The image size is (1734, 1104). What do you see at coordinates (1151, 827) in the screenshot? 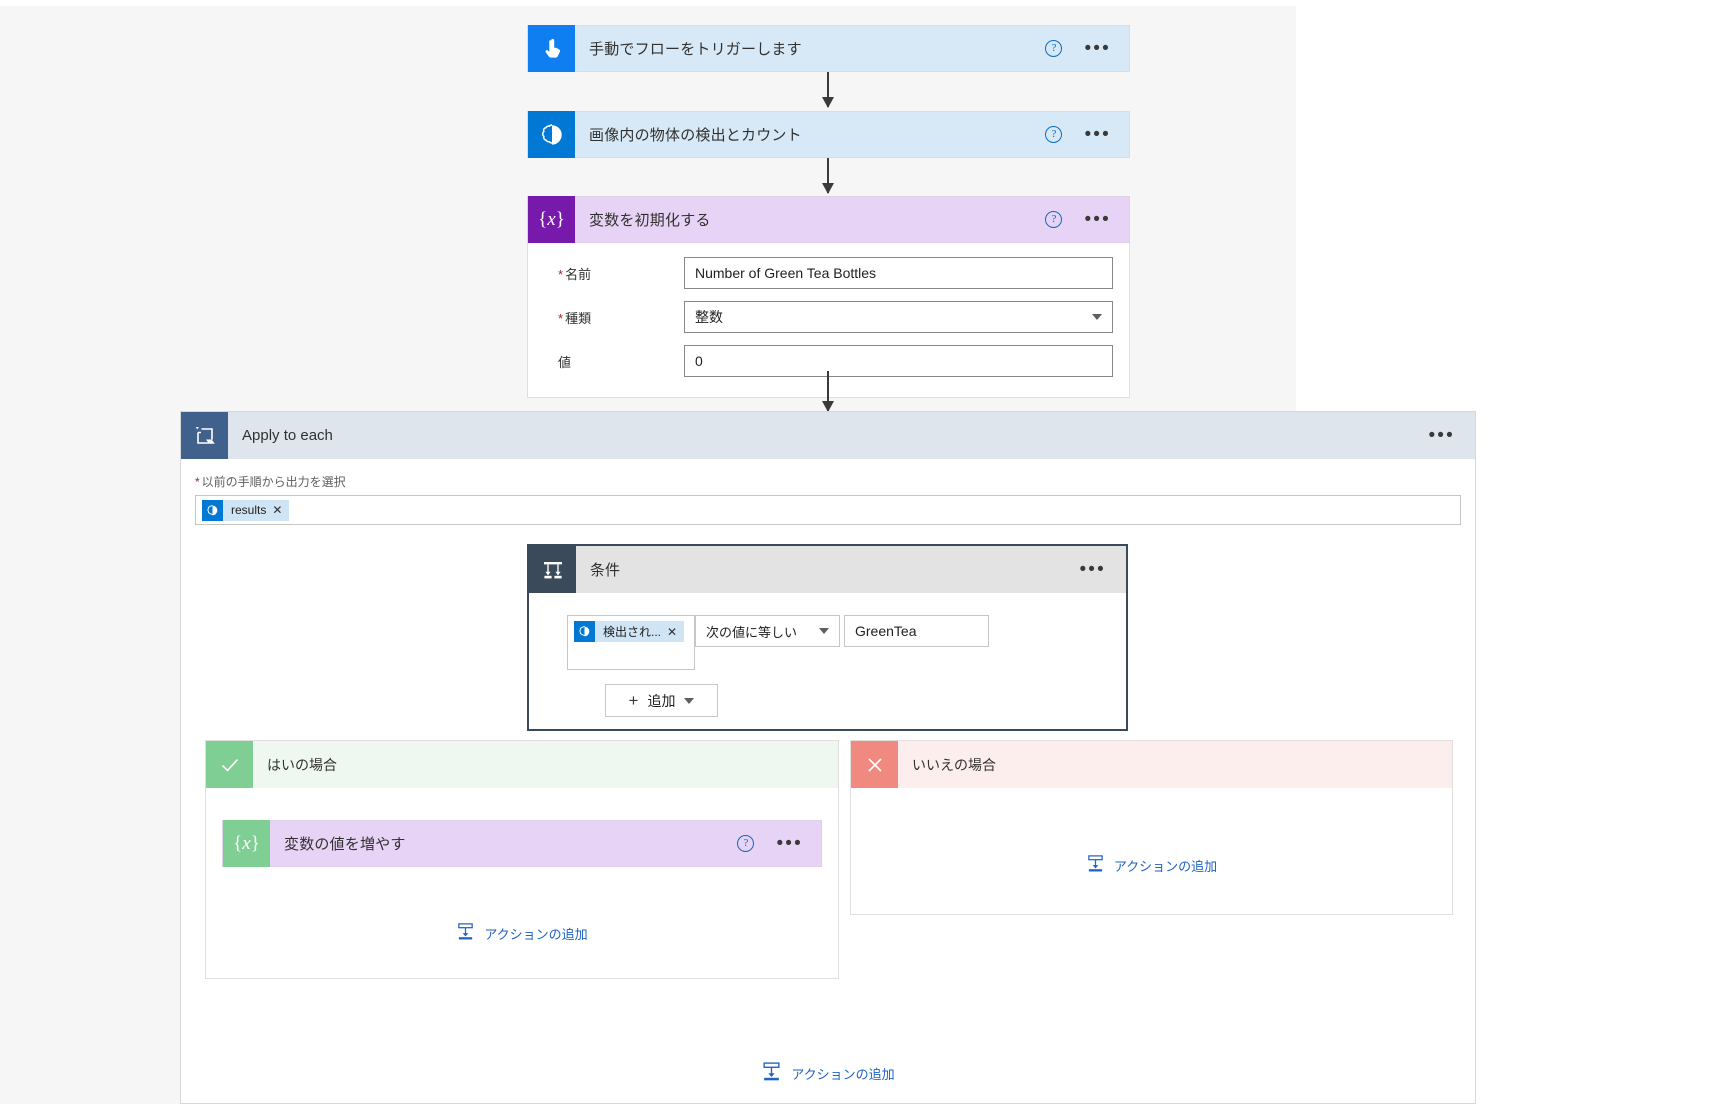
I see `no-branch: いいえの場合 アクションの追加` at bounding box center [1151, 827].